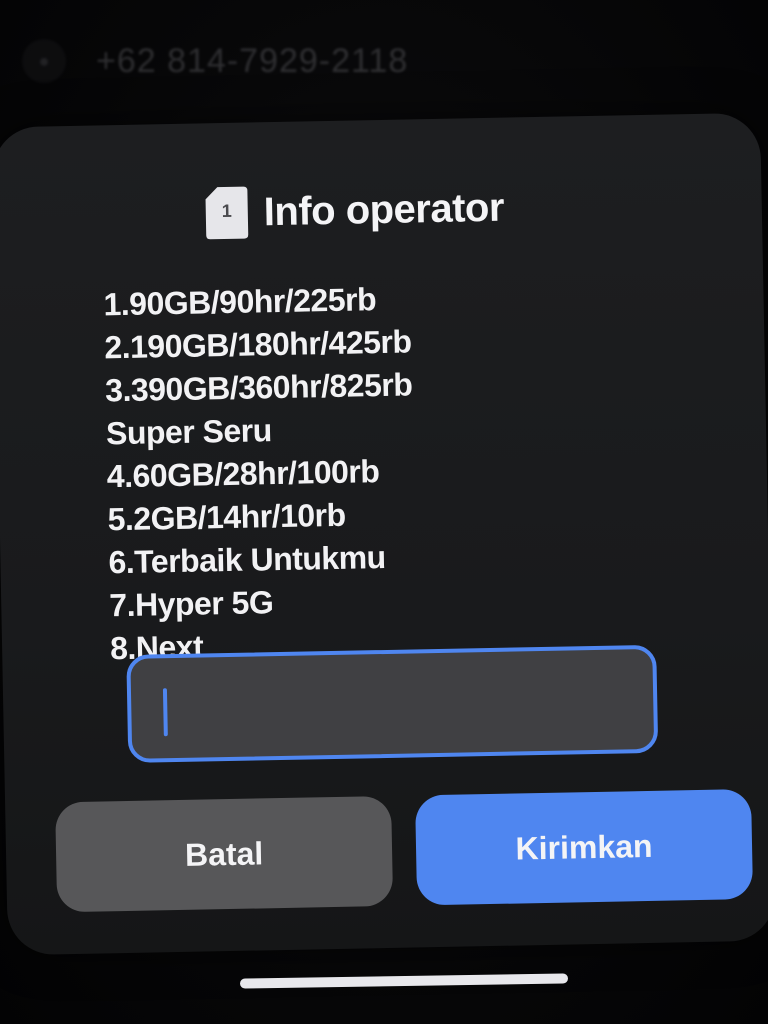 The image size is (768, 1024). I want to click on sim-slot-number: 1, so click(226, 211).